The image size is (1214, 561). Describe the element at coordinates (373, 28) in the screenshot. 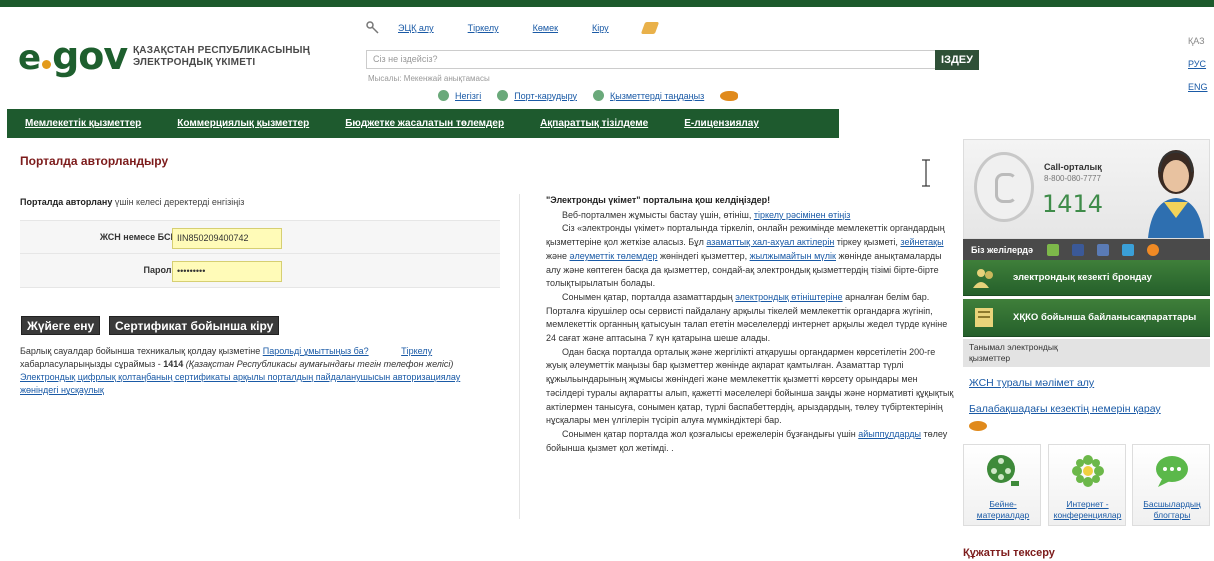

I see `key-icon` at that location.